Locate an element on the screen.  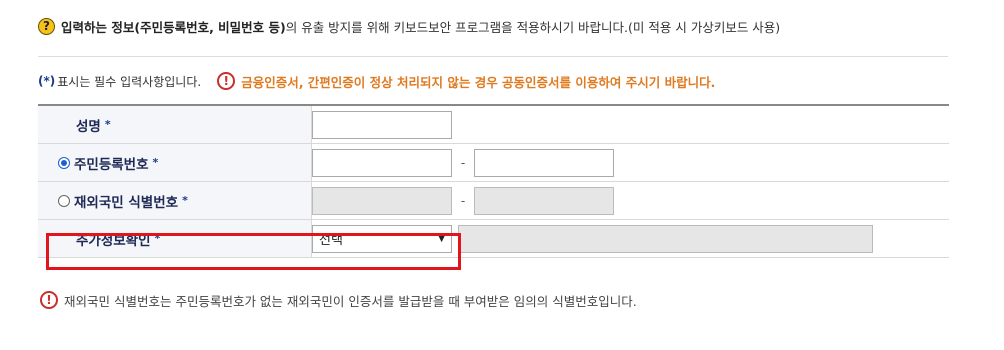
row-name: 성명 * is located at coordinates (493, 124).